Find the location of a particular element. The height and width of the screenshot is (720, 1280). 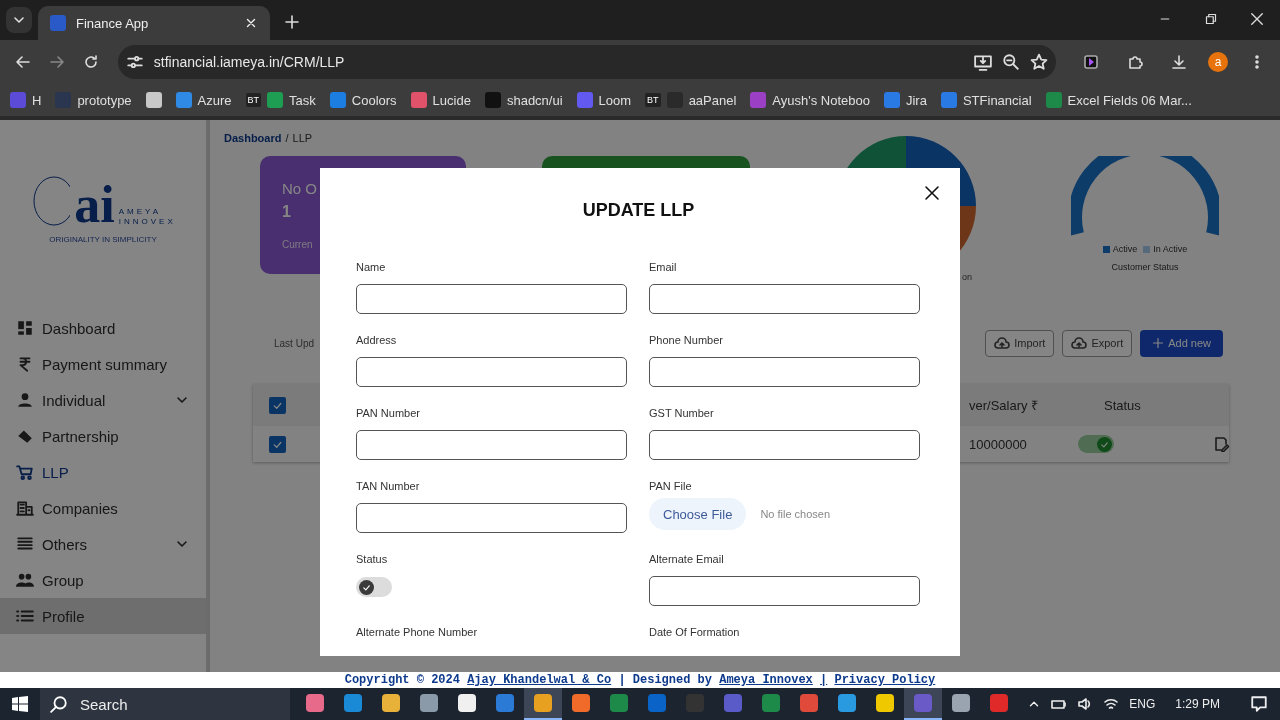

bookmark: H is located at coordinates (26, 100).